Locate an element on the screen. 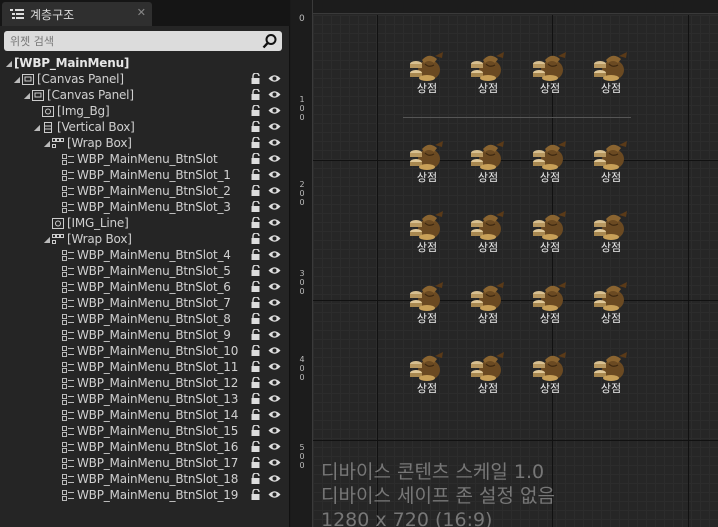 The image size is (718, 527). tree-item: WBP_MainMenu_BtnSlot_13 is located at coordinates (145, 399).